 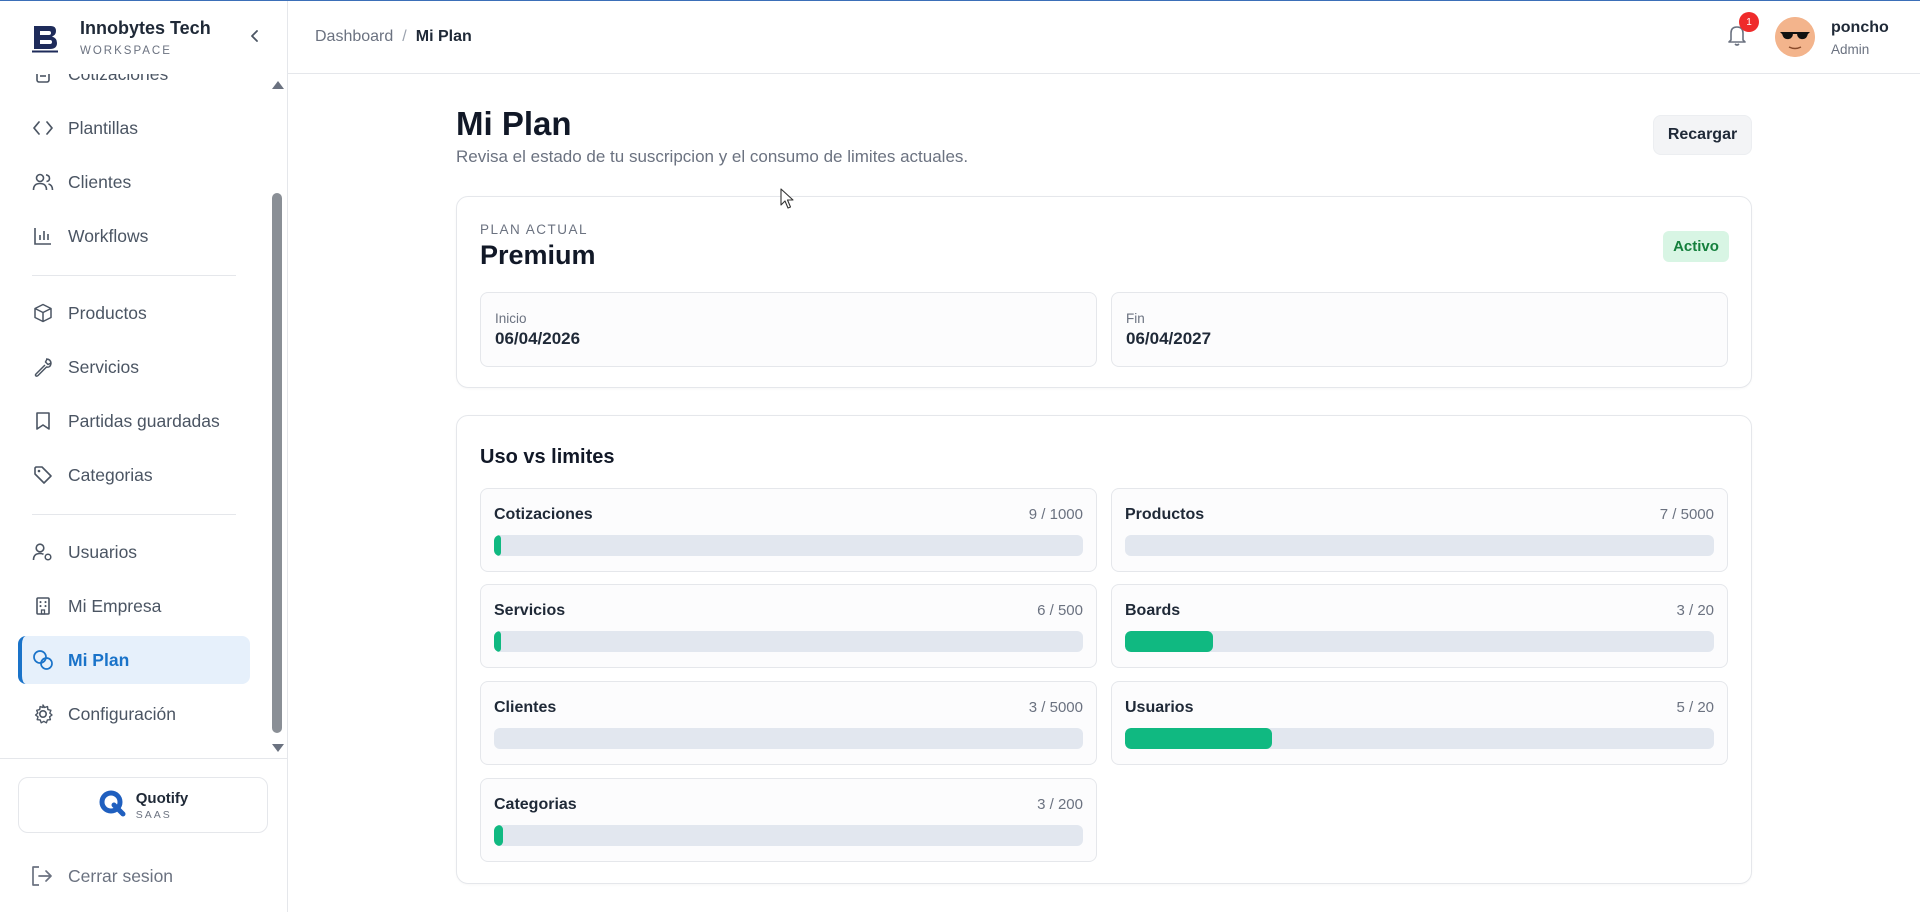 What do you see at coordinates (1055, 514) in the screenshot?
I see `usage-count: 9 / 1000` at bounding box center [1055, 514].